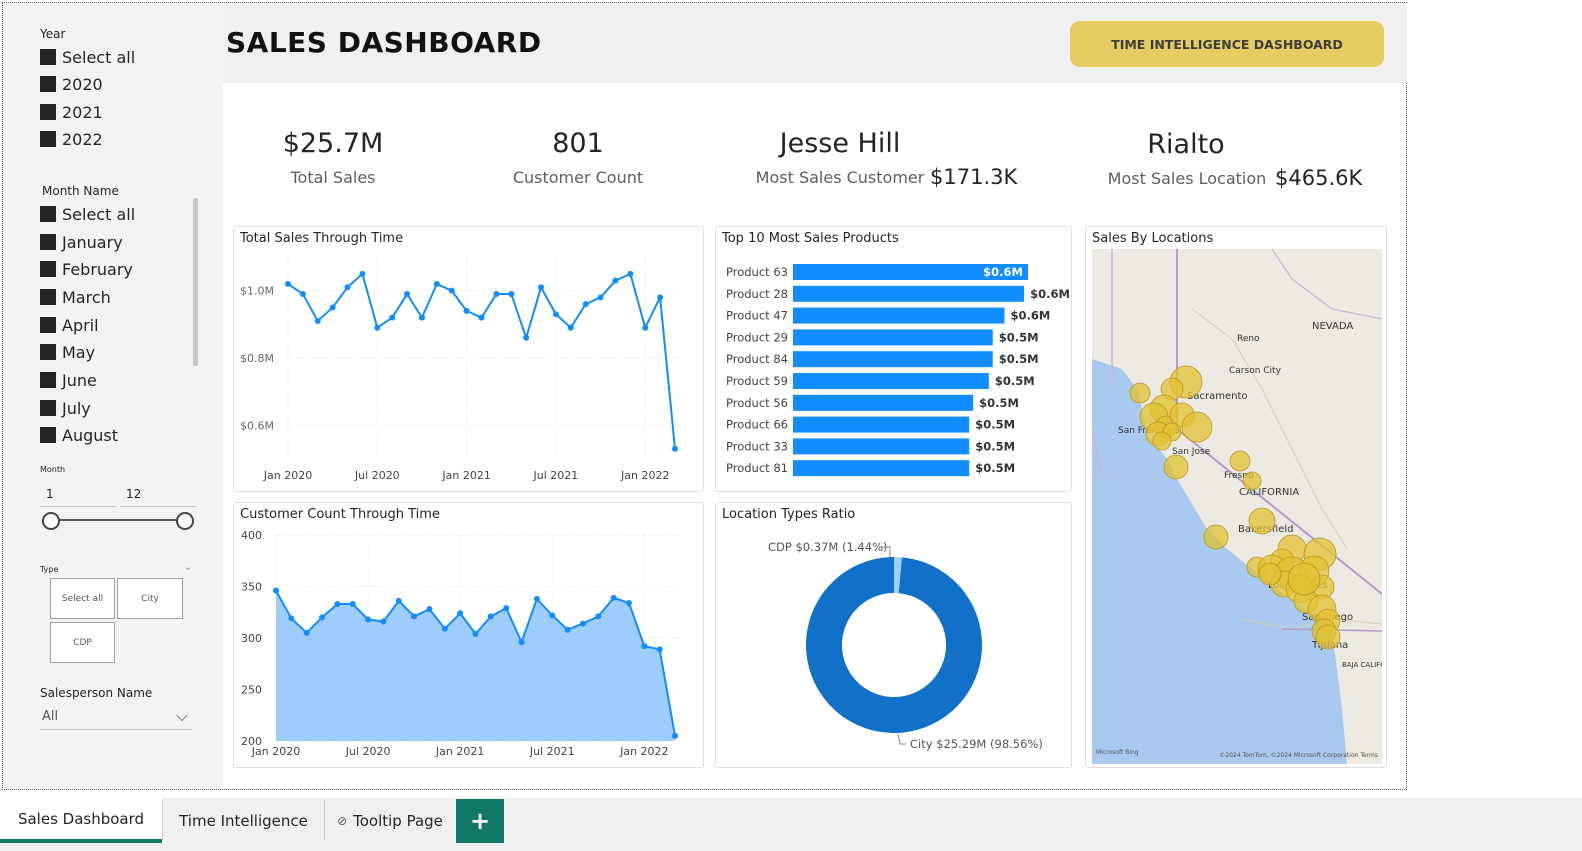  Describe the element at coordinates (81, 820) in the screenshot. I see `tab-sales-dashboard: Sales Dashboard` at that location.